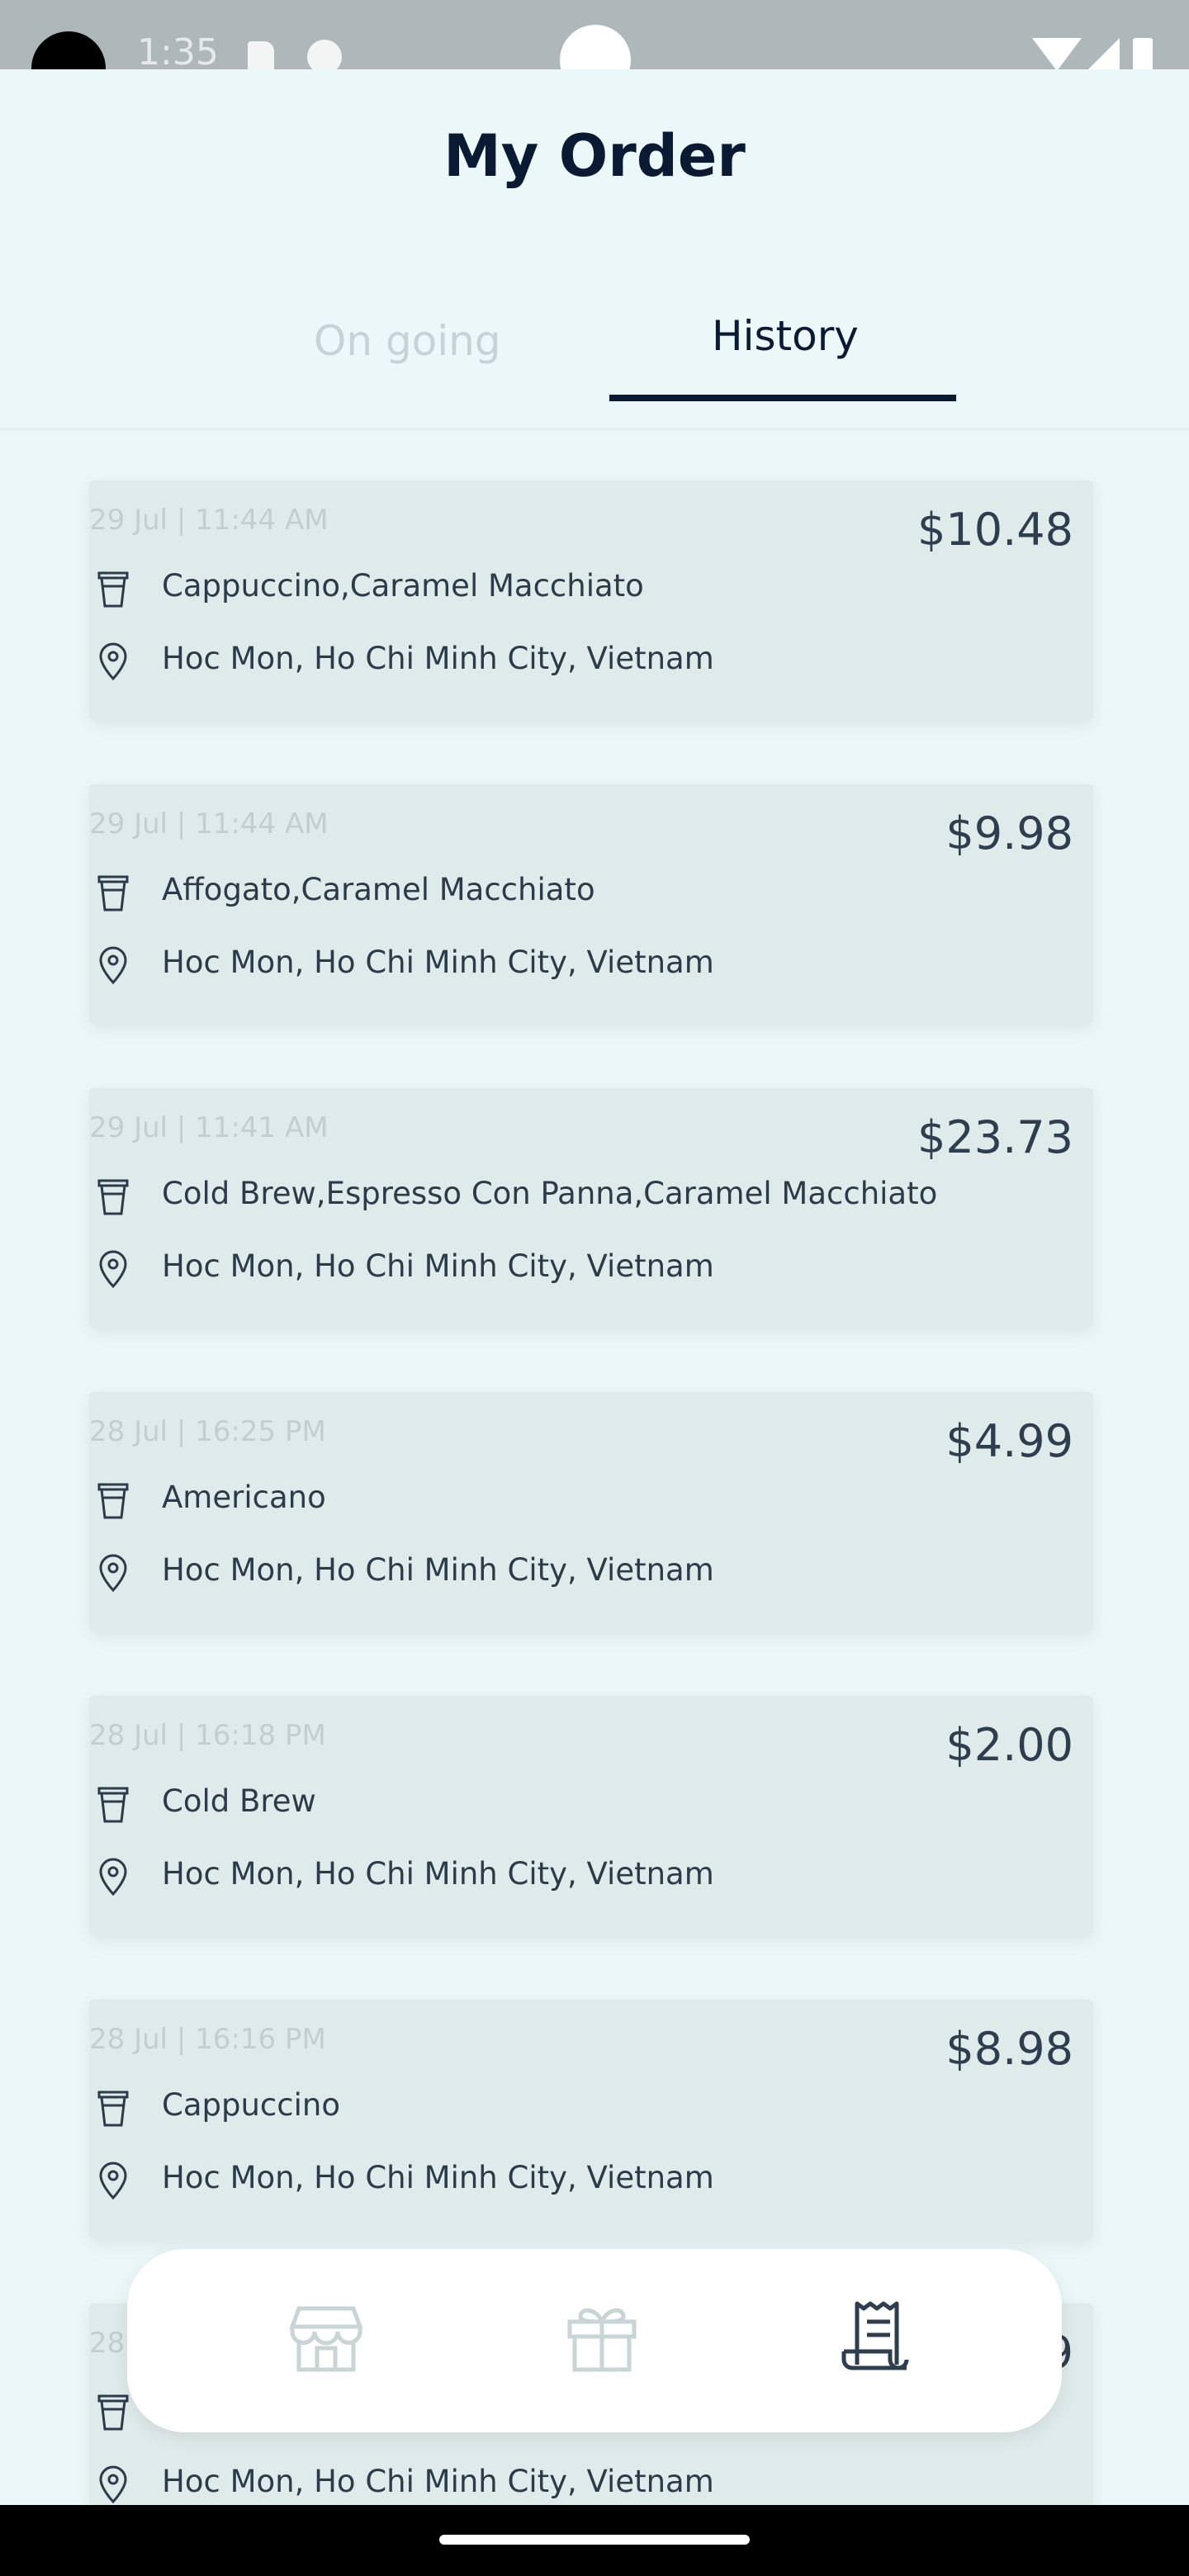 Image resolution: width=1189 pixels, height=2576 pixels. Describe the element at coordinates (239, 1801) in the screenshot. I see `order-items: Cold Brew` at that location.